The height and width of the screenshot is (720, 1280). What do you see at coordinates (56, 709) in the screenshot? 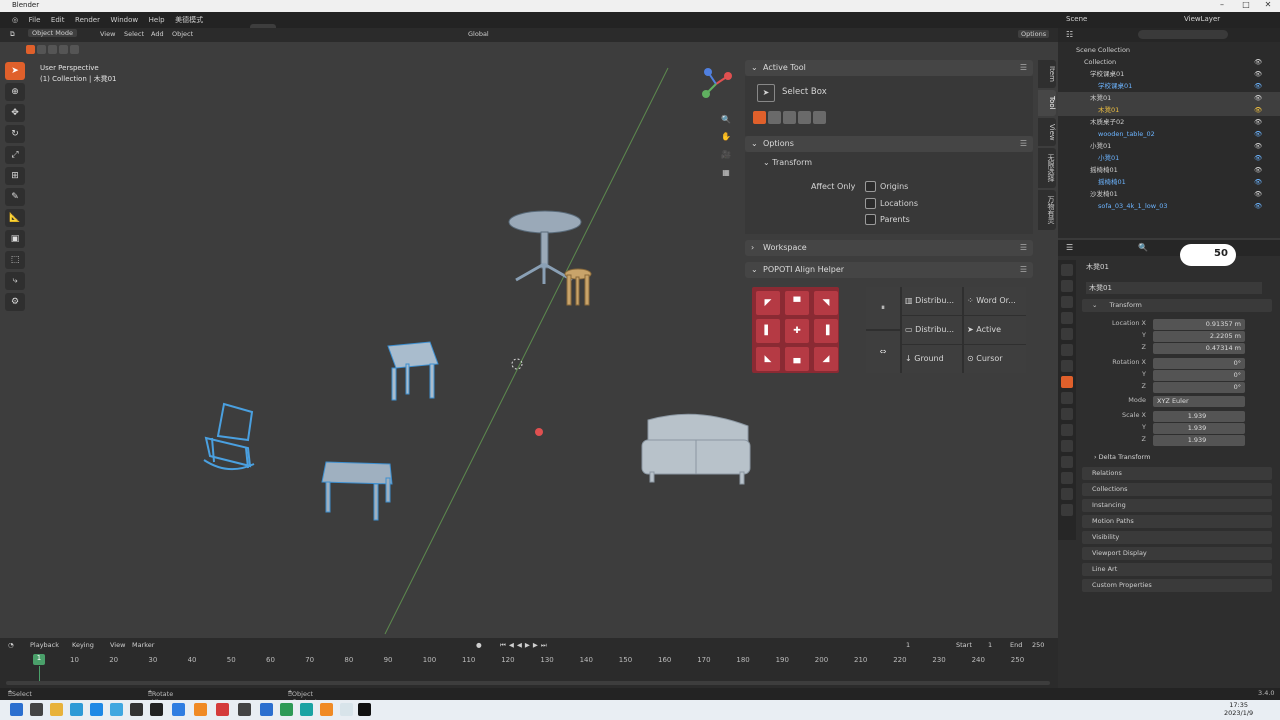
I see `explorer-icon` at bounding box center [56, 709].